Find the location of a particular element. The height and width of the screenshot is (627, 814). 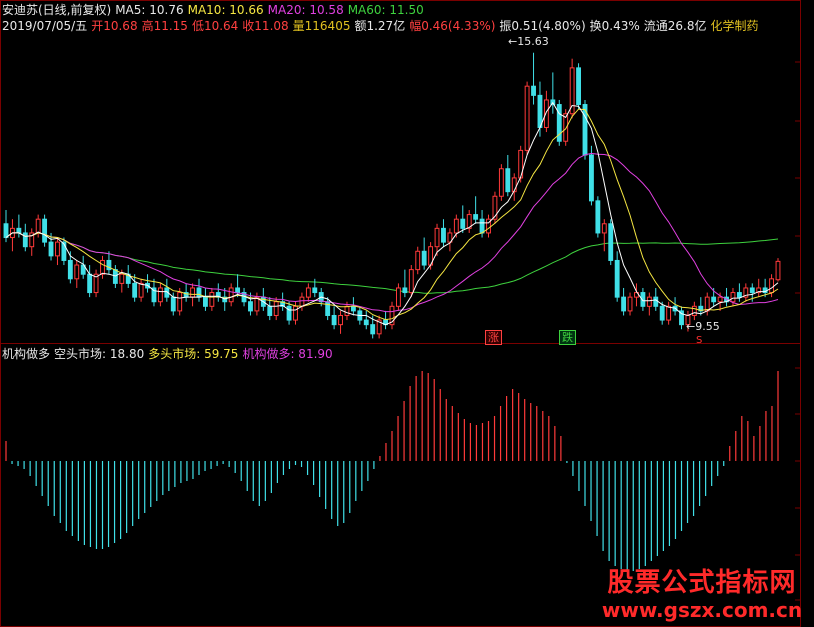

stock-title: 安迪苏(日线,前复权) is located at coordinates (57, 10).